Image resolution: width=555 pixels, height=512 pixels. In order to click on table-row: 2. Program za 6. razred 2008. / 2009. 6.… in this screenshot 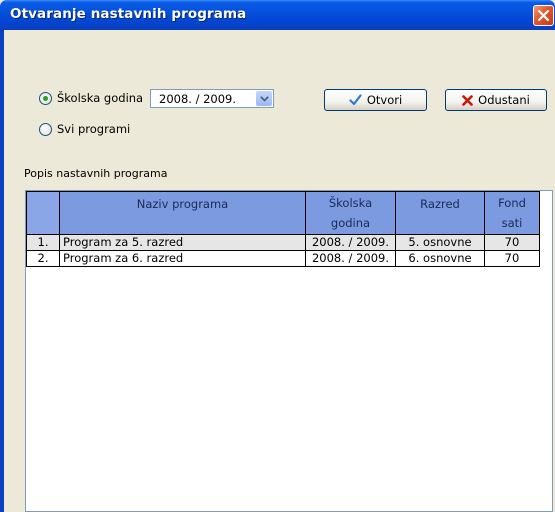, I will do `click(283, 258)`.